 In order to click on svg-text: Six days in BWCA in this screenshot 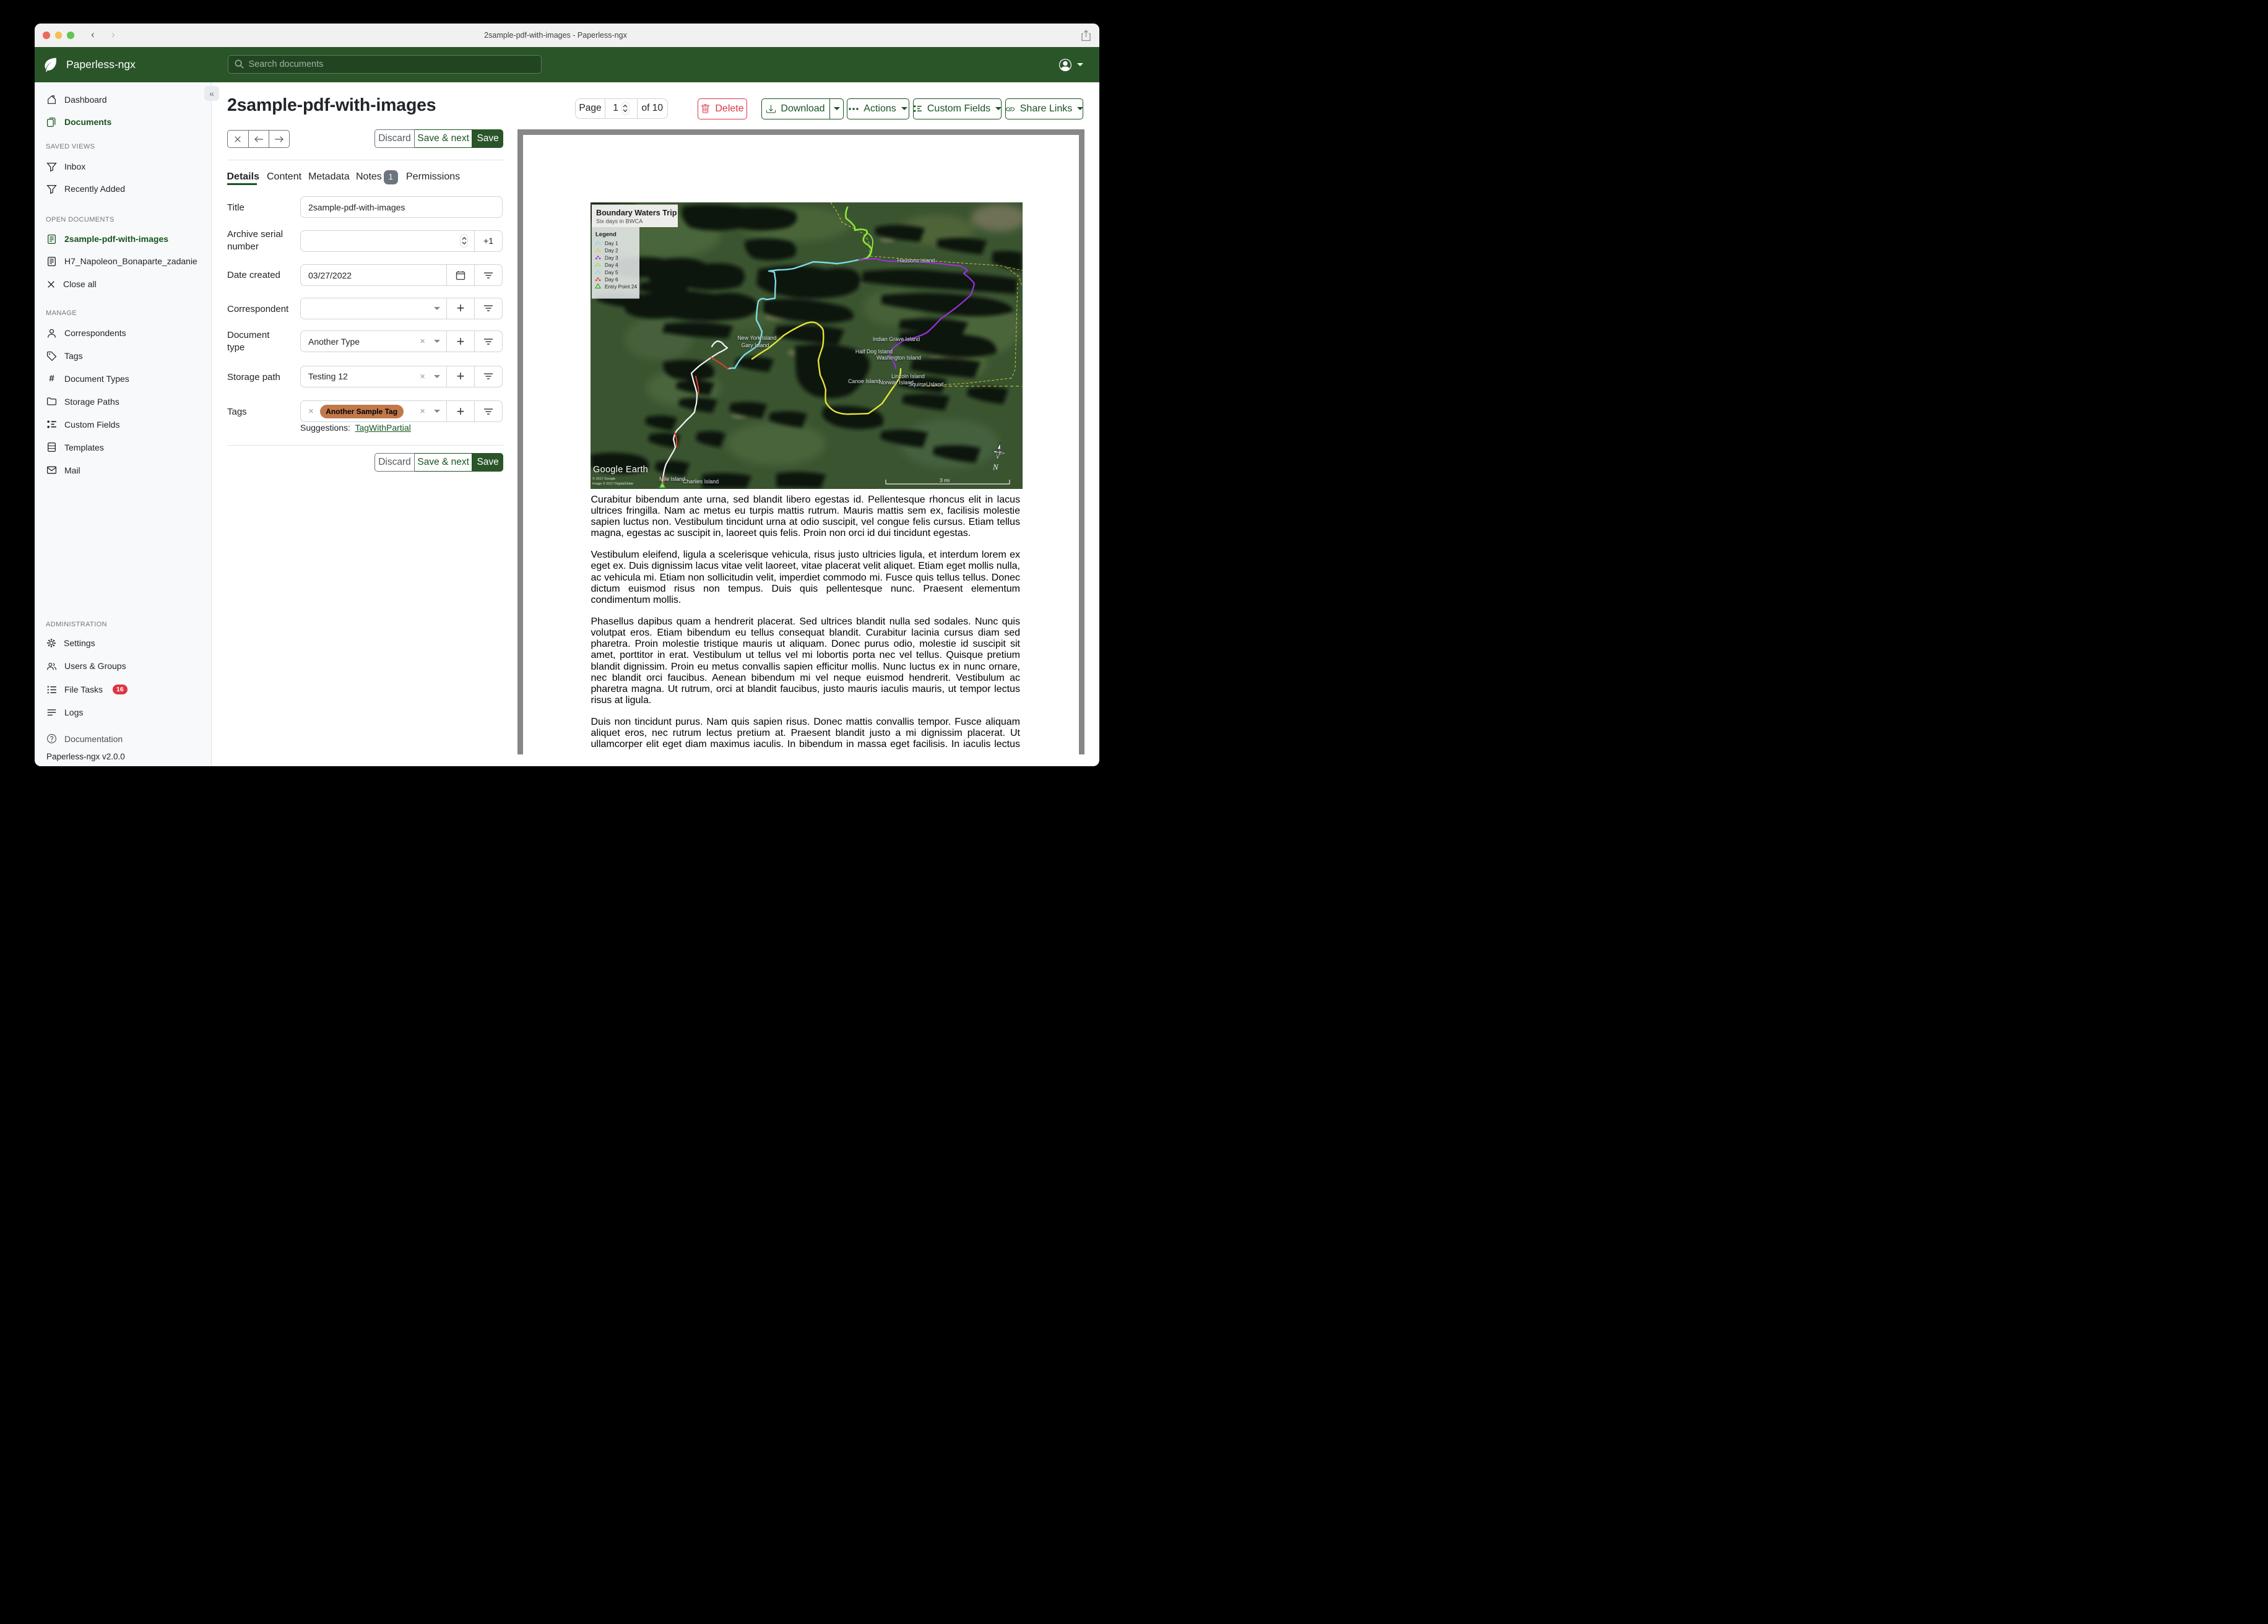, I will do `click(619, 221)`.